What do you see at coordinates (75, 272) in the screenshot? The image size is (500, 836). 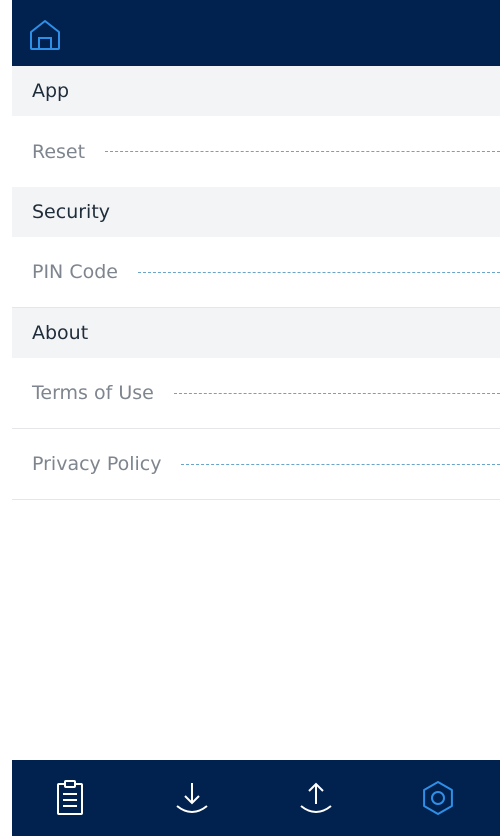 I see `settings-item-label: PIN Code` at bounding box center [75, 272].